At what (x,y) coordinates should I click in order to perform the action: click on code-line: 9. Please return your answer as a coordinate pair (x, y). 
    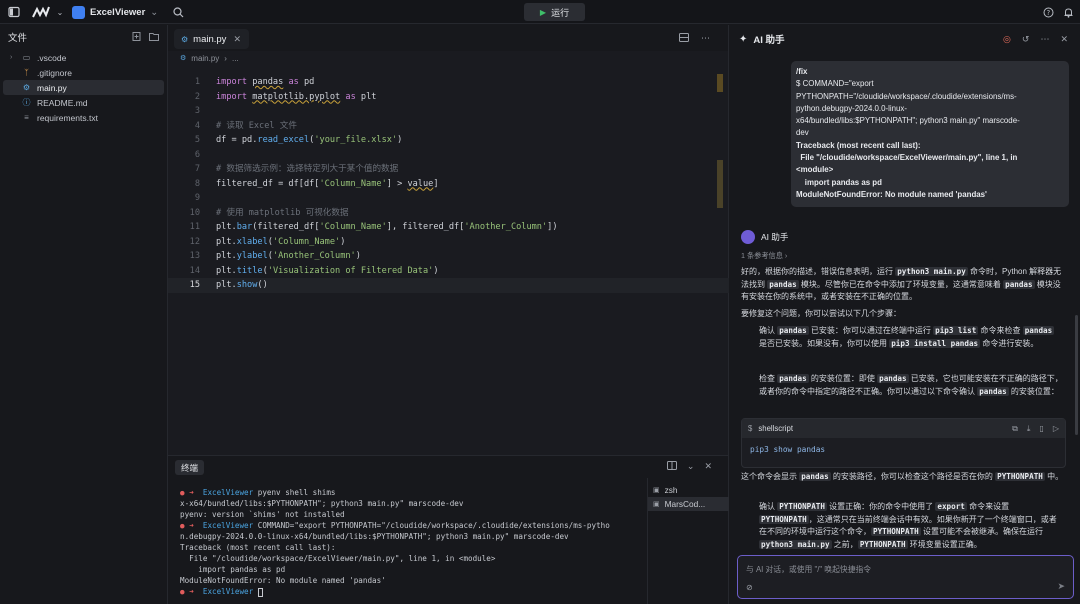
    Looking at the image, I should click on (197, 198).